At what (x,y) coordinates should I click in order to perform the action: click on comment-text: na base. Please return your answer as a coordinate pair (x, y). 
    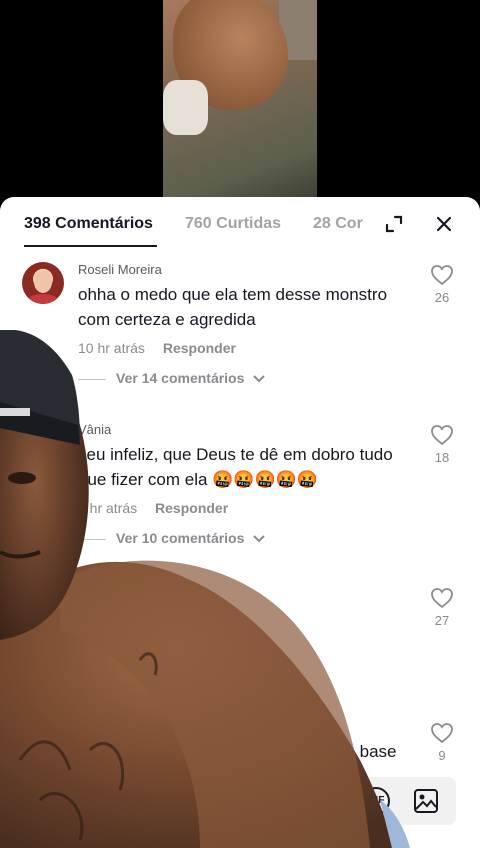
    Looking at the image, I should click on (366, 751).